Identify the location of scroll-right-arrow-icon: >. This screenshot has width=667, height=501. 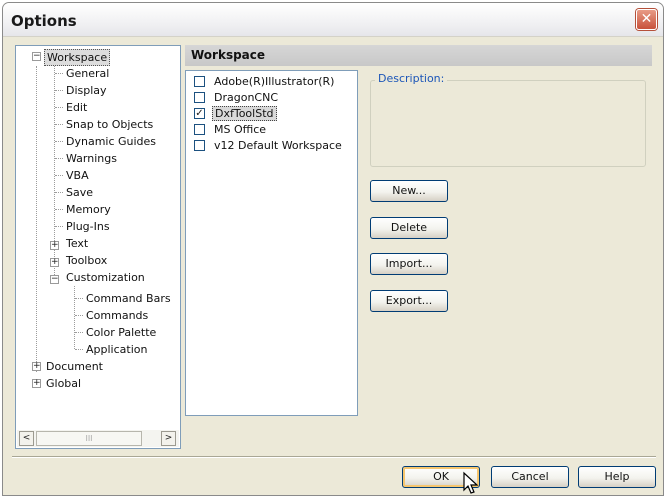
(168, 438).